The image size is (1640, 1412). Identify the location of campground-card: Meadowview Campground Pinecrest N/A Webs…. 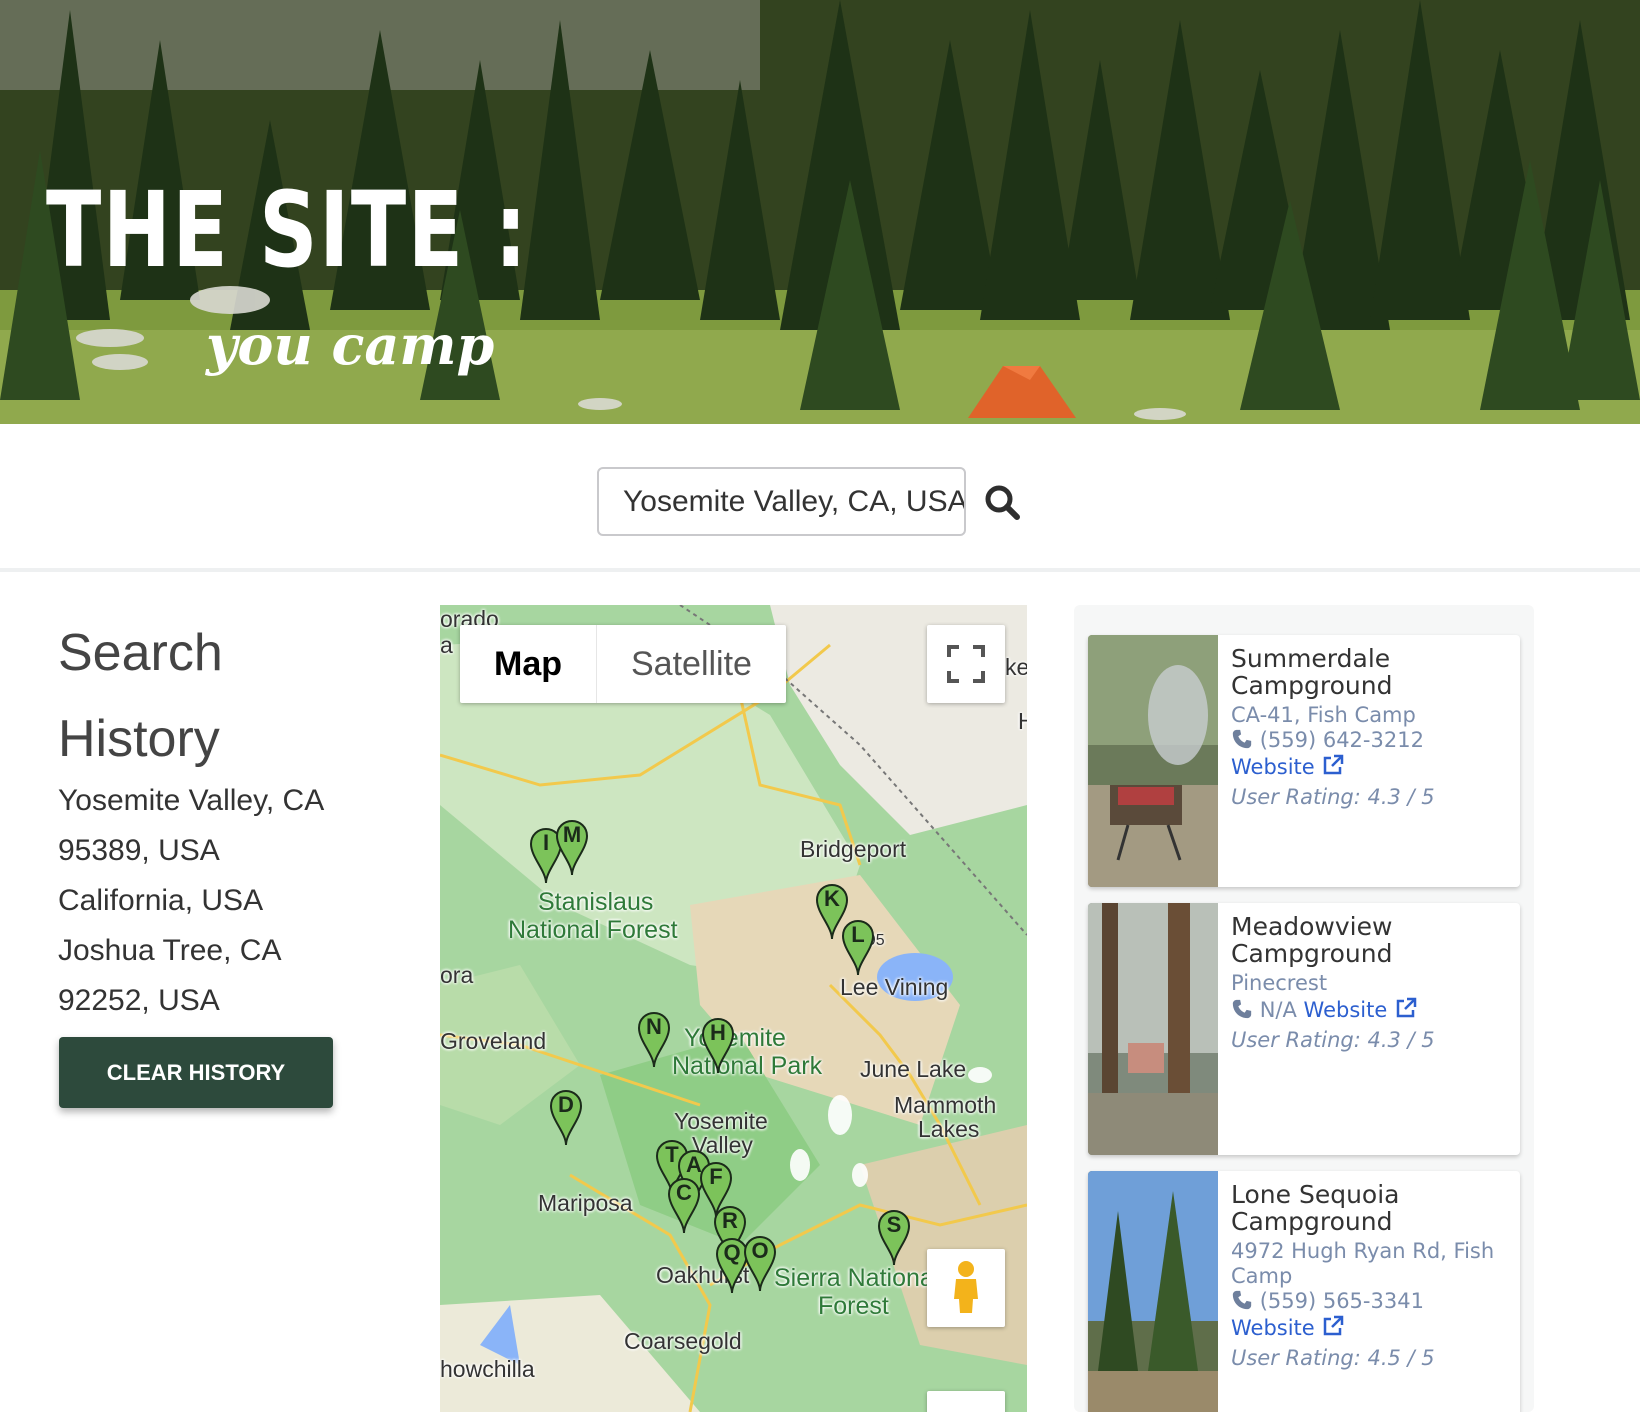
(1304, 1029).